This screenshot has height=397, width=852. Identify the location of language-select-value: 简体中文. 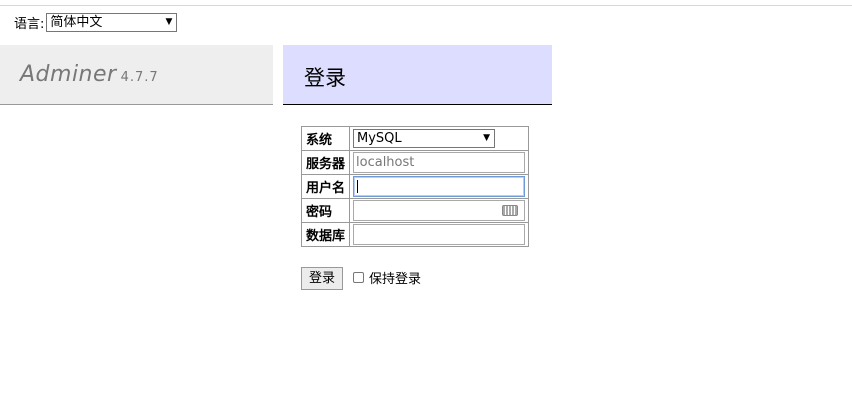
(76, 22).